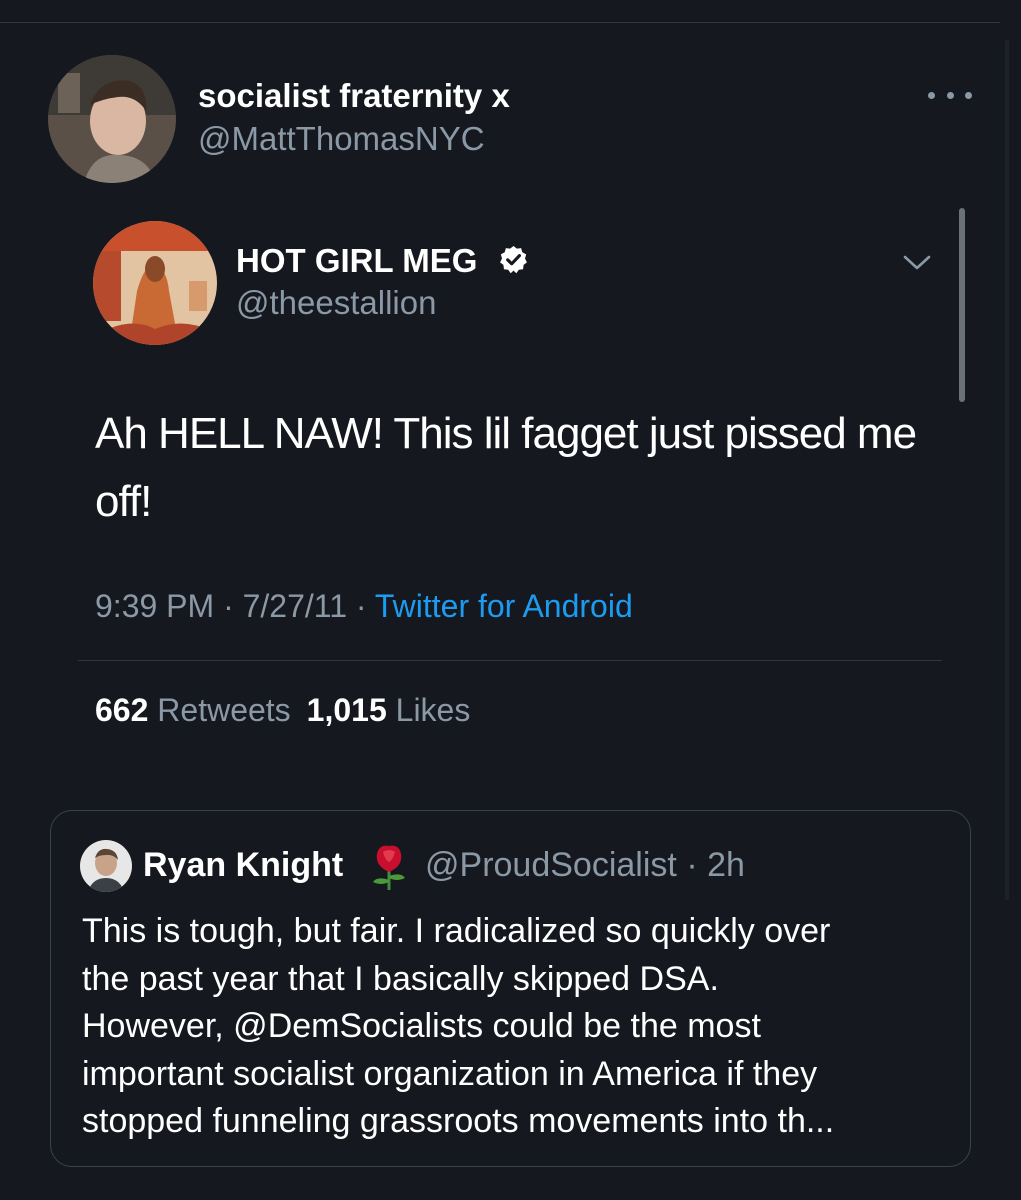  I want to click on quoted-author-handle: @ProudSocialist · 2h, so click(585, 865).